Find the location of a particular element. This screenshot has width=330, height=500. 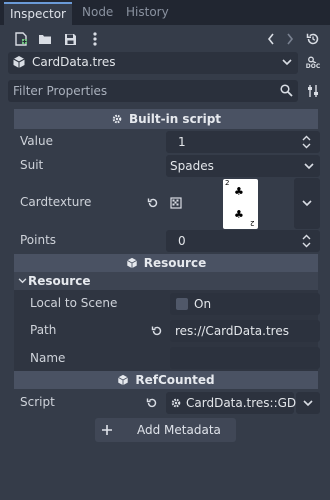

prop-label-path: Path is located at coordinates (43, 330).